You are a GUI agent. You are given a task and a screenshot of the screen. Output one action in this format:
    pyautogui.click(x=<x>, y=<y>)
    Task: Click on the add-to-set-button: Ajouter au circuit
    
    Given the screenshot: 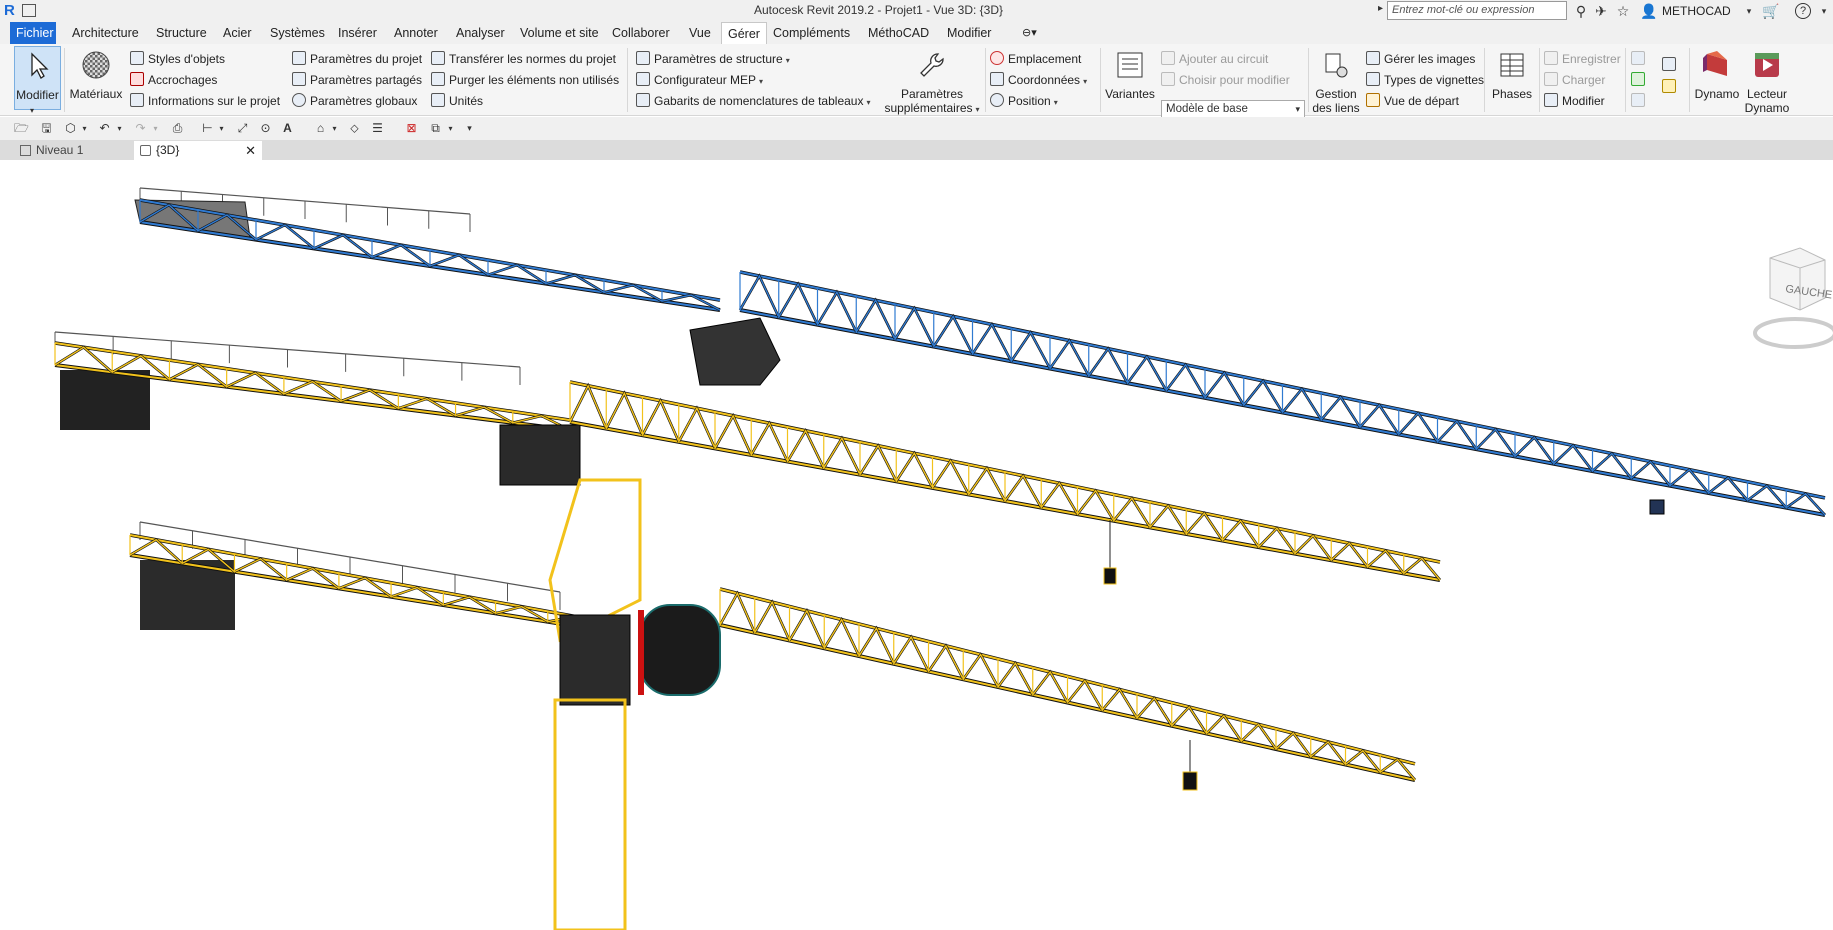 What is the action you would take?
    pyautogui.click(x=1214, y=59)
    